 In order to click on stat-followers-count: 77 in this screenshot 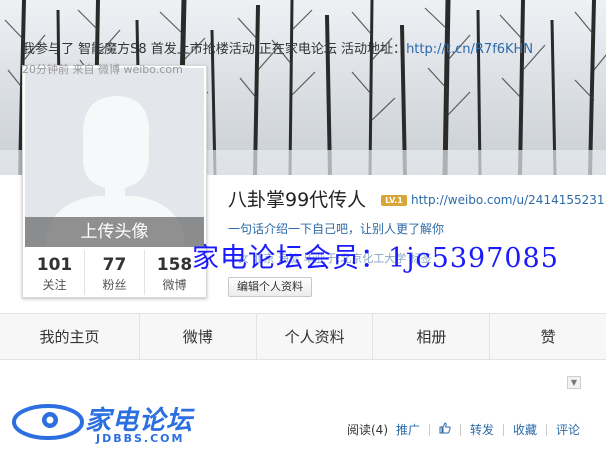, I will do `click(114, 265)`.